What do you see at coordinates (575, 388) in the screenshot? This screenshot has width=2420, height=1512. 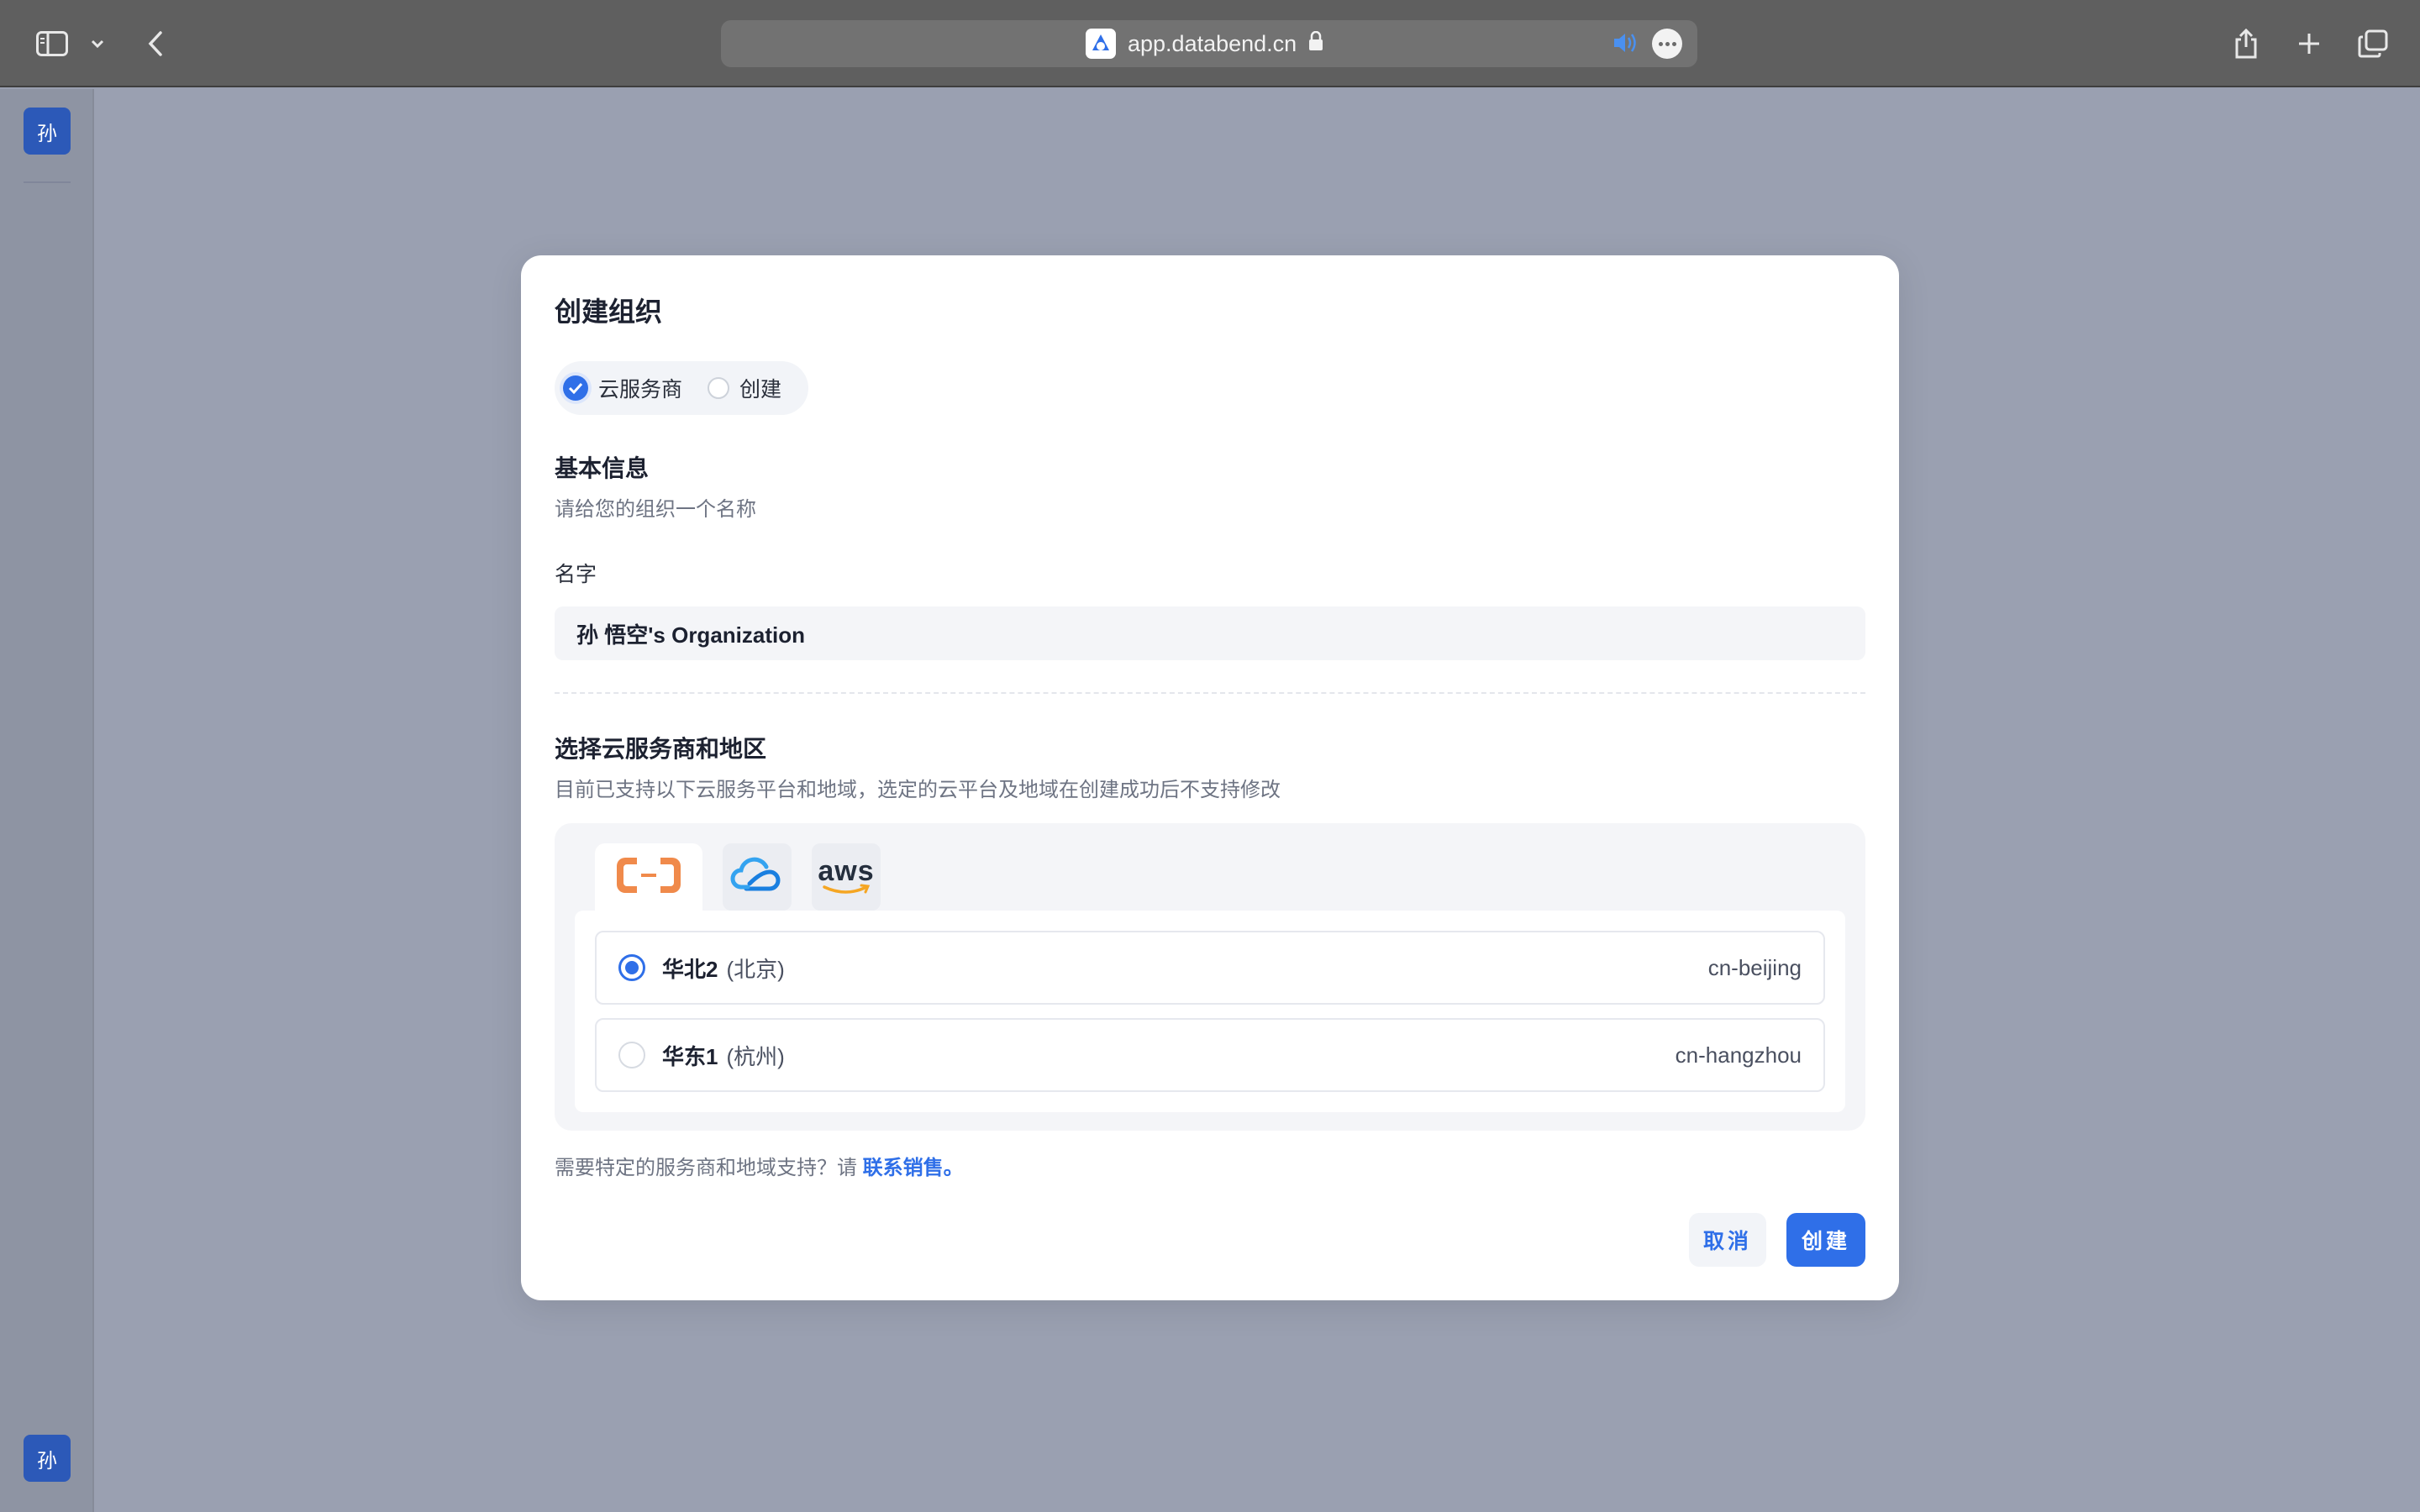 I see `check-icon` at bounding box center [575, 388].